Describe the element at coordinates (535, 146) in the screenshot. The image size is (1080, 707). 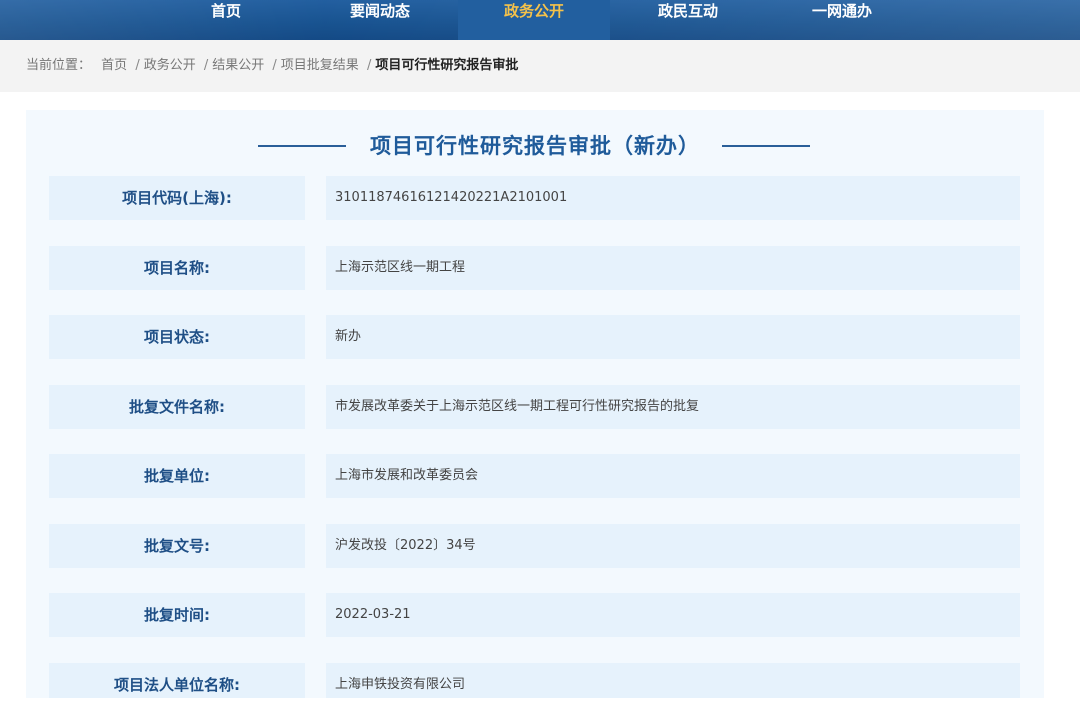
I see `page-title: 项目可行性研究报告审批（新办）` at that location.